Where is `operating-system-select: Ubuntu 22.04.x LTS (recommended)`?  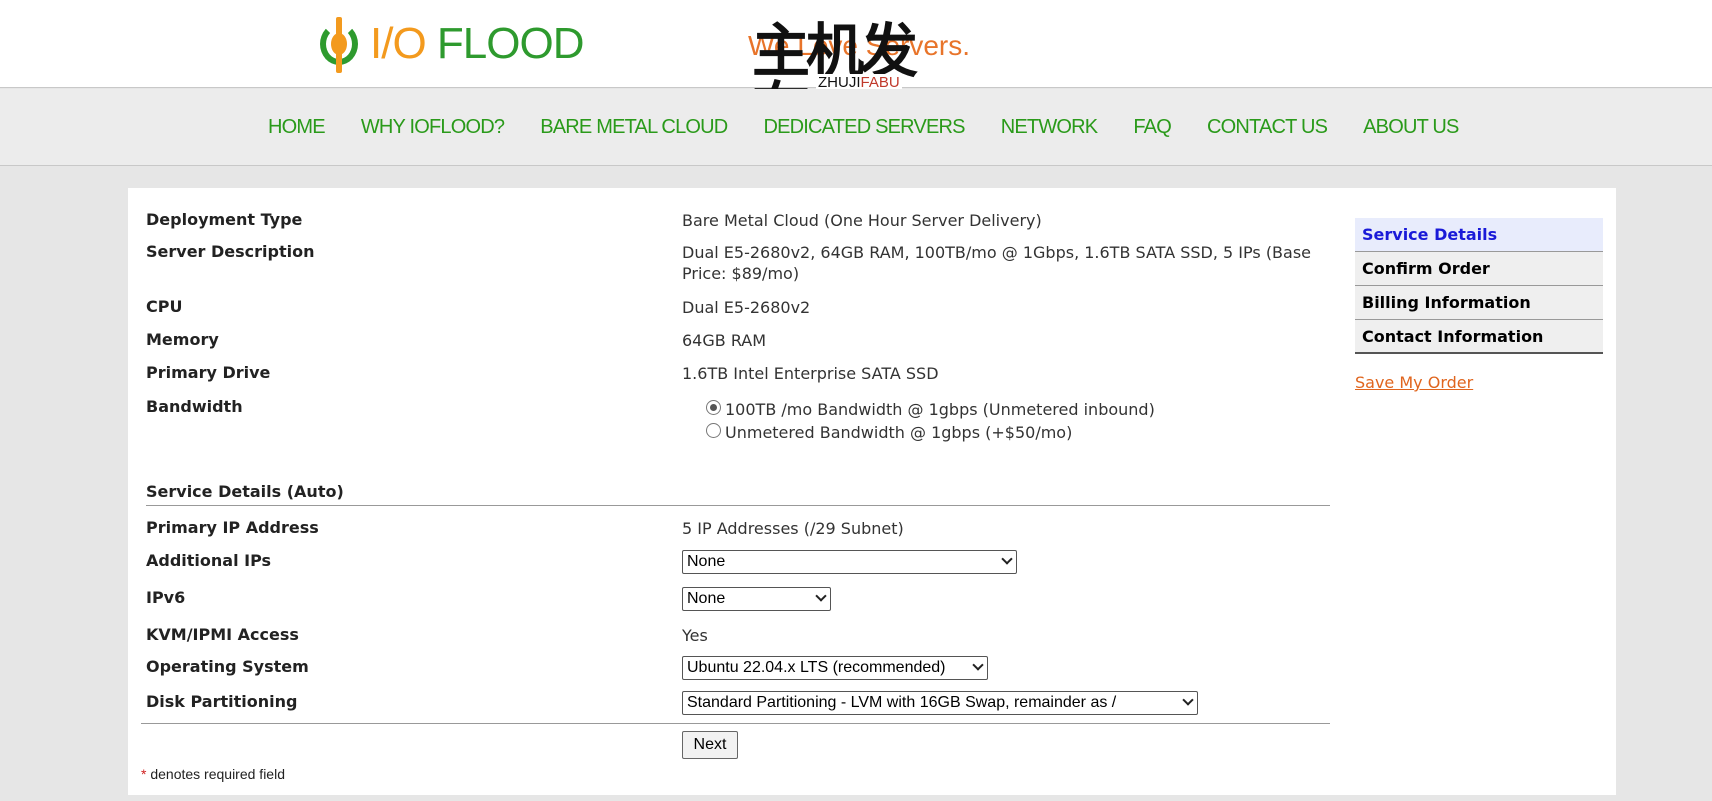
operating-system-select: Ubuntu 22.04.x LTS (recommended) is located at coordinates (835, 668).